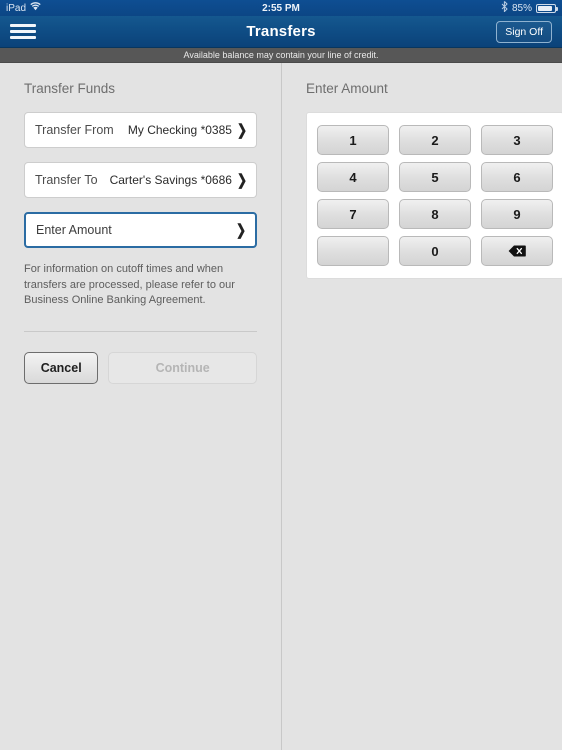 The image size is (562, 750). I want to click on key-2: 2, so click(435, 140).